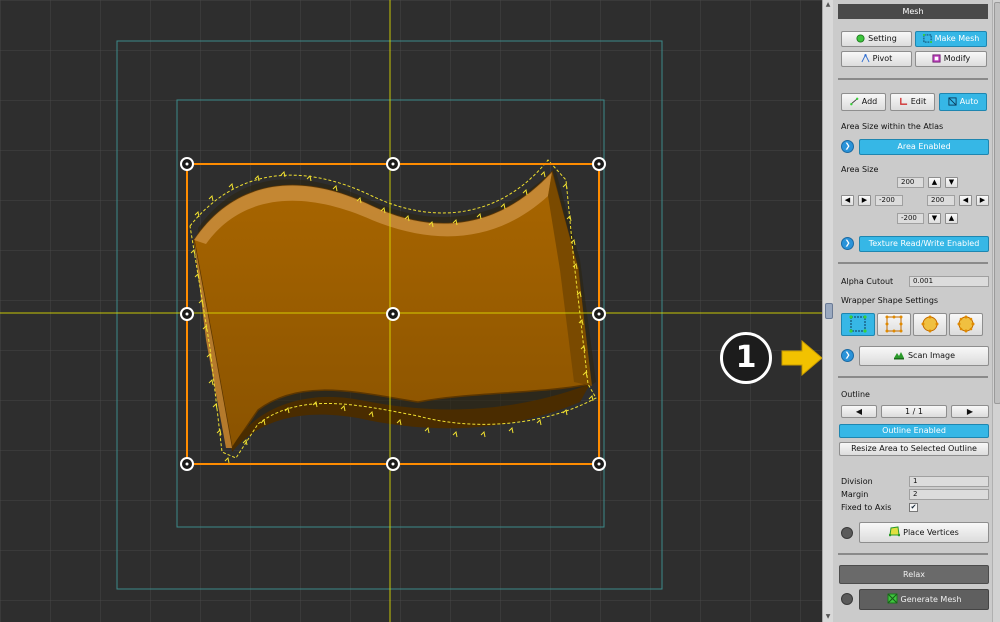  What do you see at coordinates (859, 411) in the screenshot?
I see `outline-prev-button: ◀` at bounding box center [859, 411].